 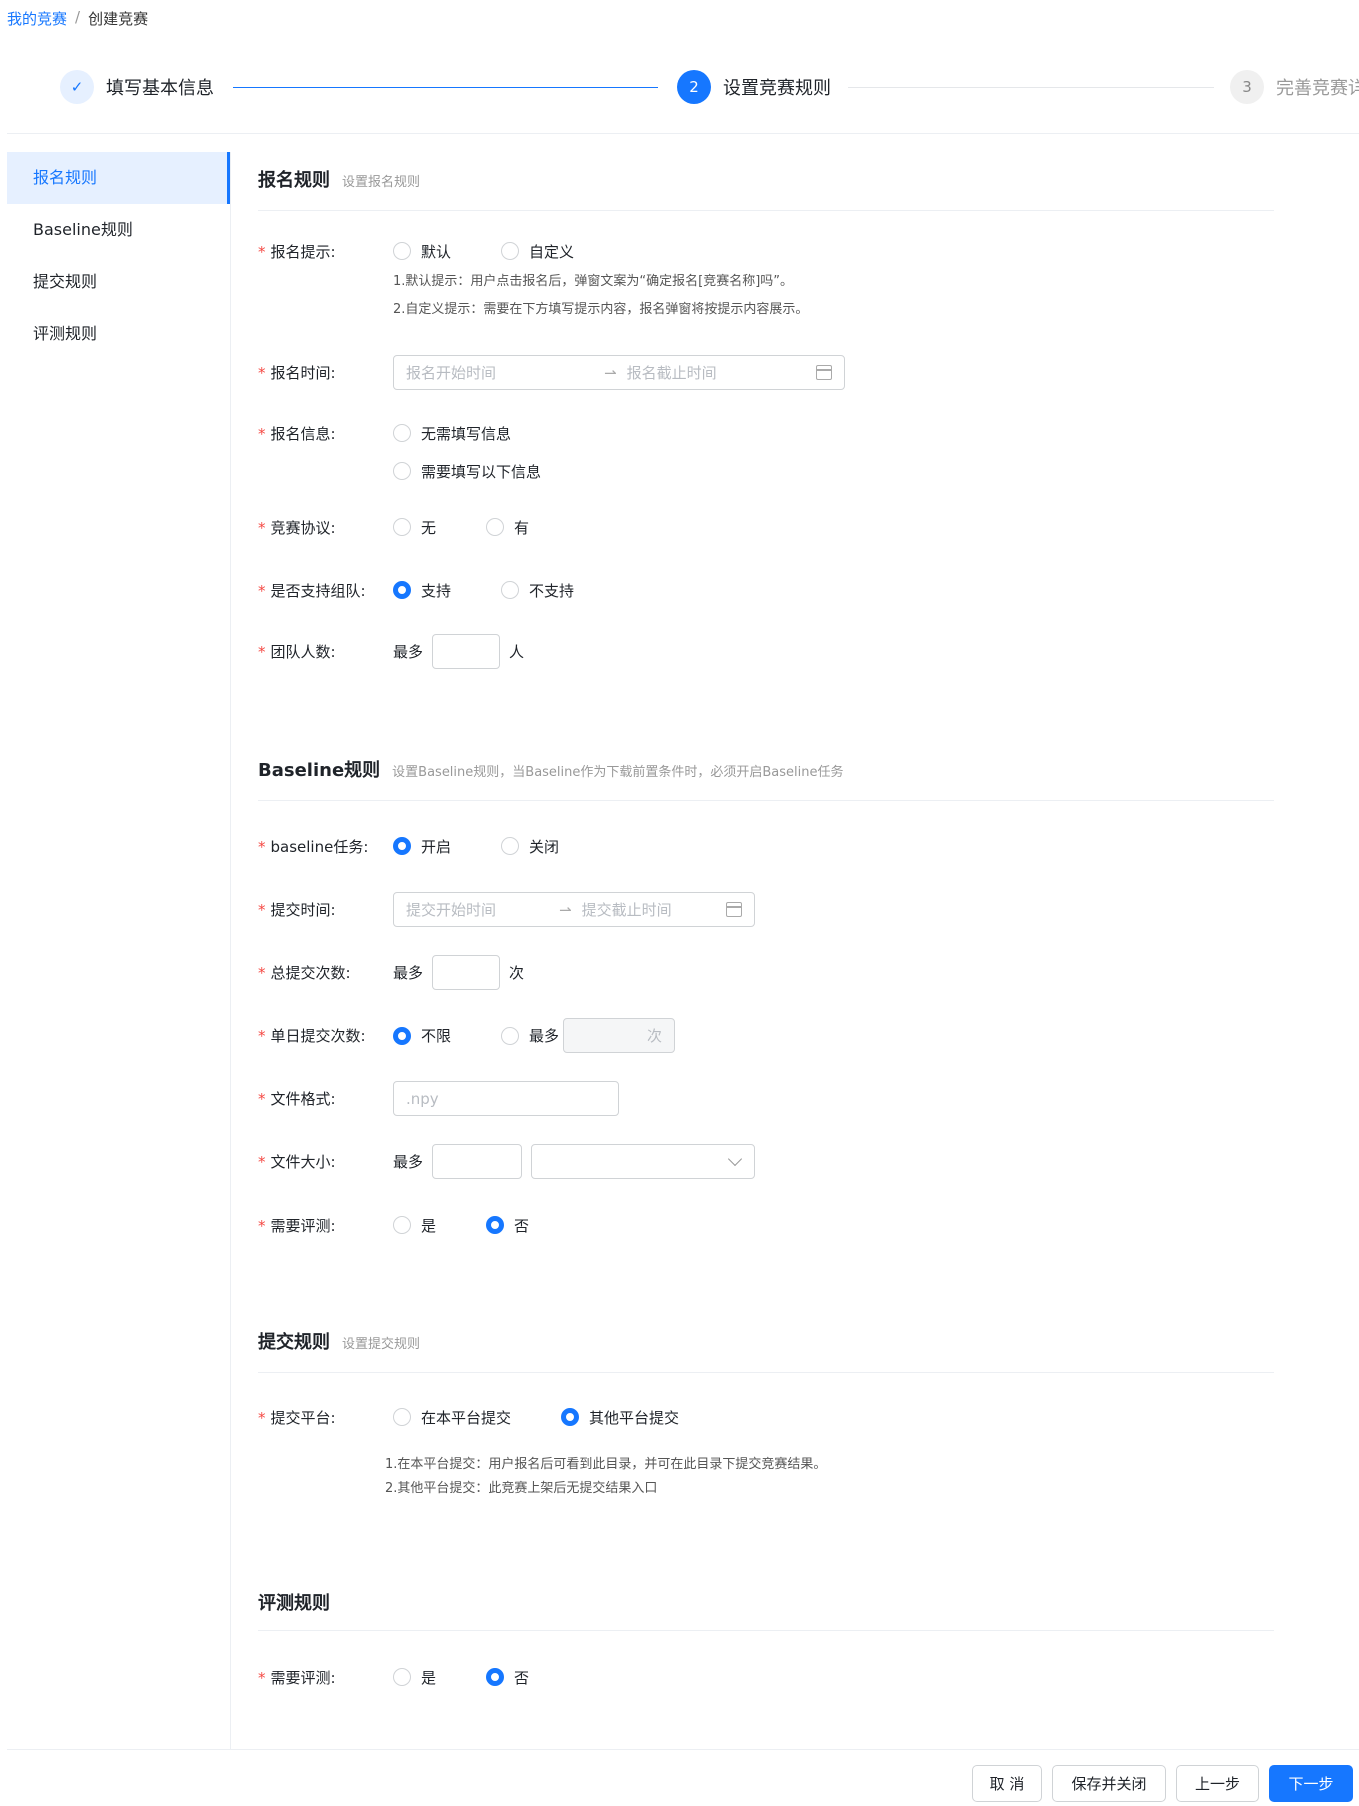 What do you see at coordinates (619, 372) in the screenshot?
I see `registration-time-picker: 报名开始时间 ⇀ 报名截止时间` at bounding box center [619, 372].